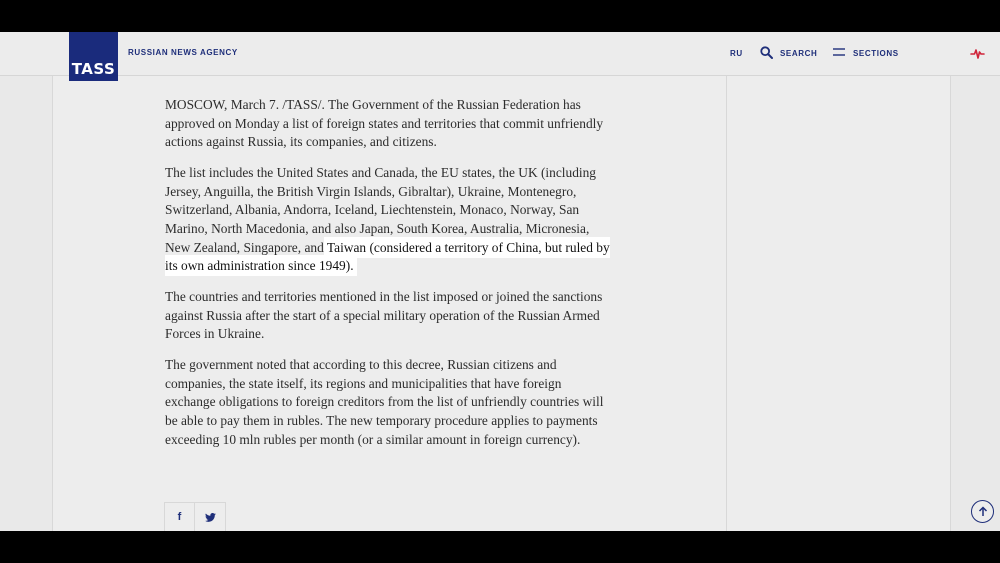 The image size is (1000, 563). I want to click on share-bar: f, so click(195, 516).